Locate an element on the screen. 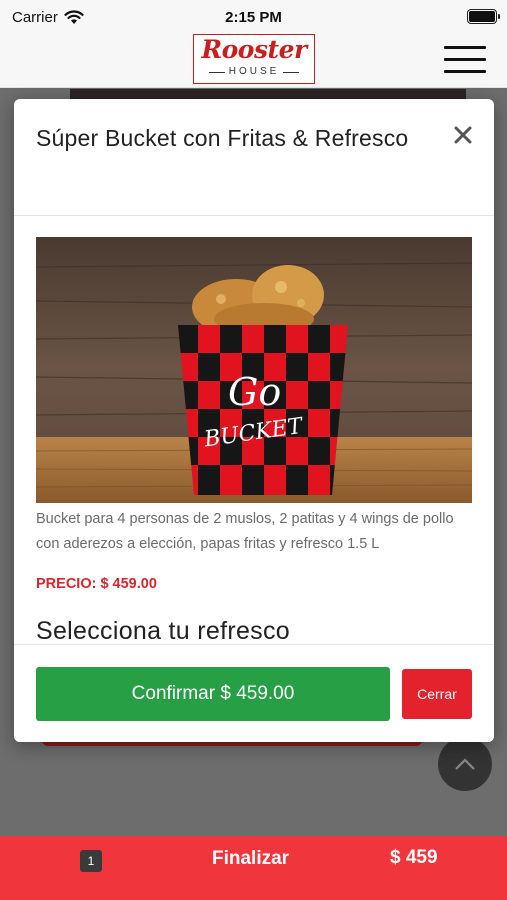 The width and height of the screenshot is (507, 900). app-header: Rooster HOUSE is located at coordinates (253, 61).